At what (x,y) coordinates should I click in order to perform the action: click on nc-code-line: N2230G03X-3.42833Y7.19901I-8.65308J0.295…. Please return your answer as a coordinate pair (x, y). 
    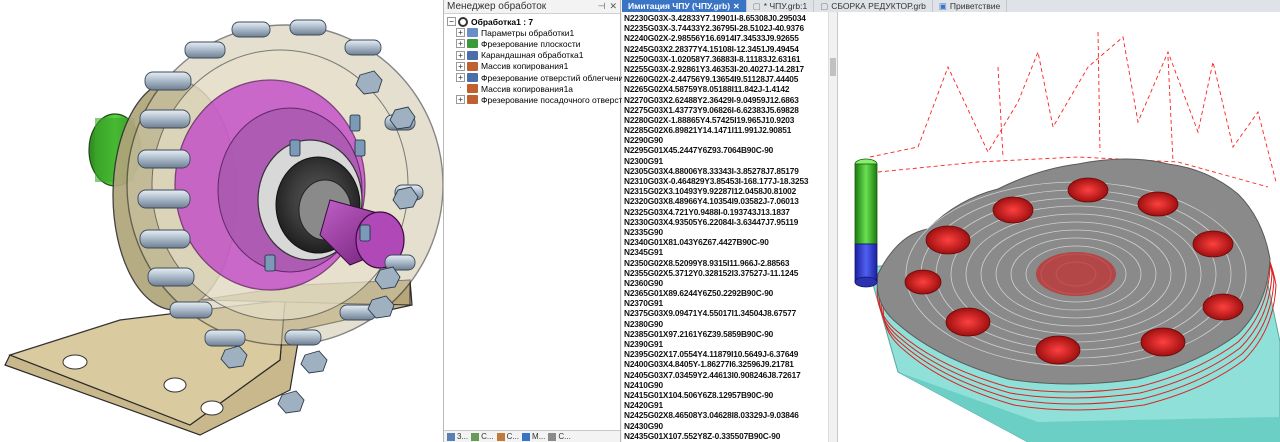
    Looking at the image, I should click on (724, 18).